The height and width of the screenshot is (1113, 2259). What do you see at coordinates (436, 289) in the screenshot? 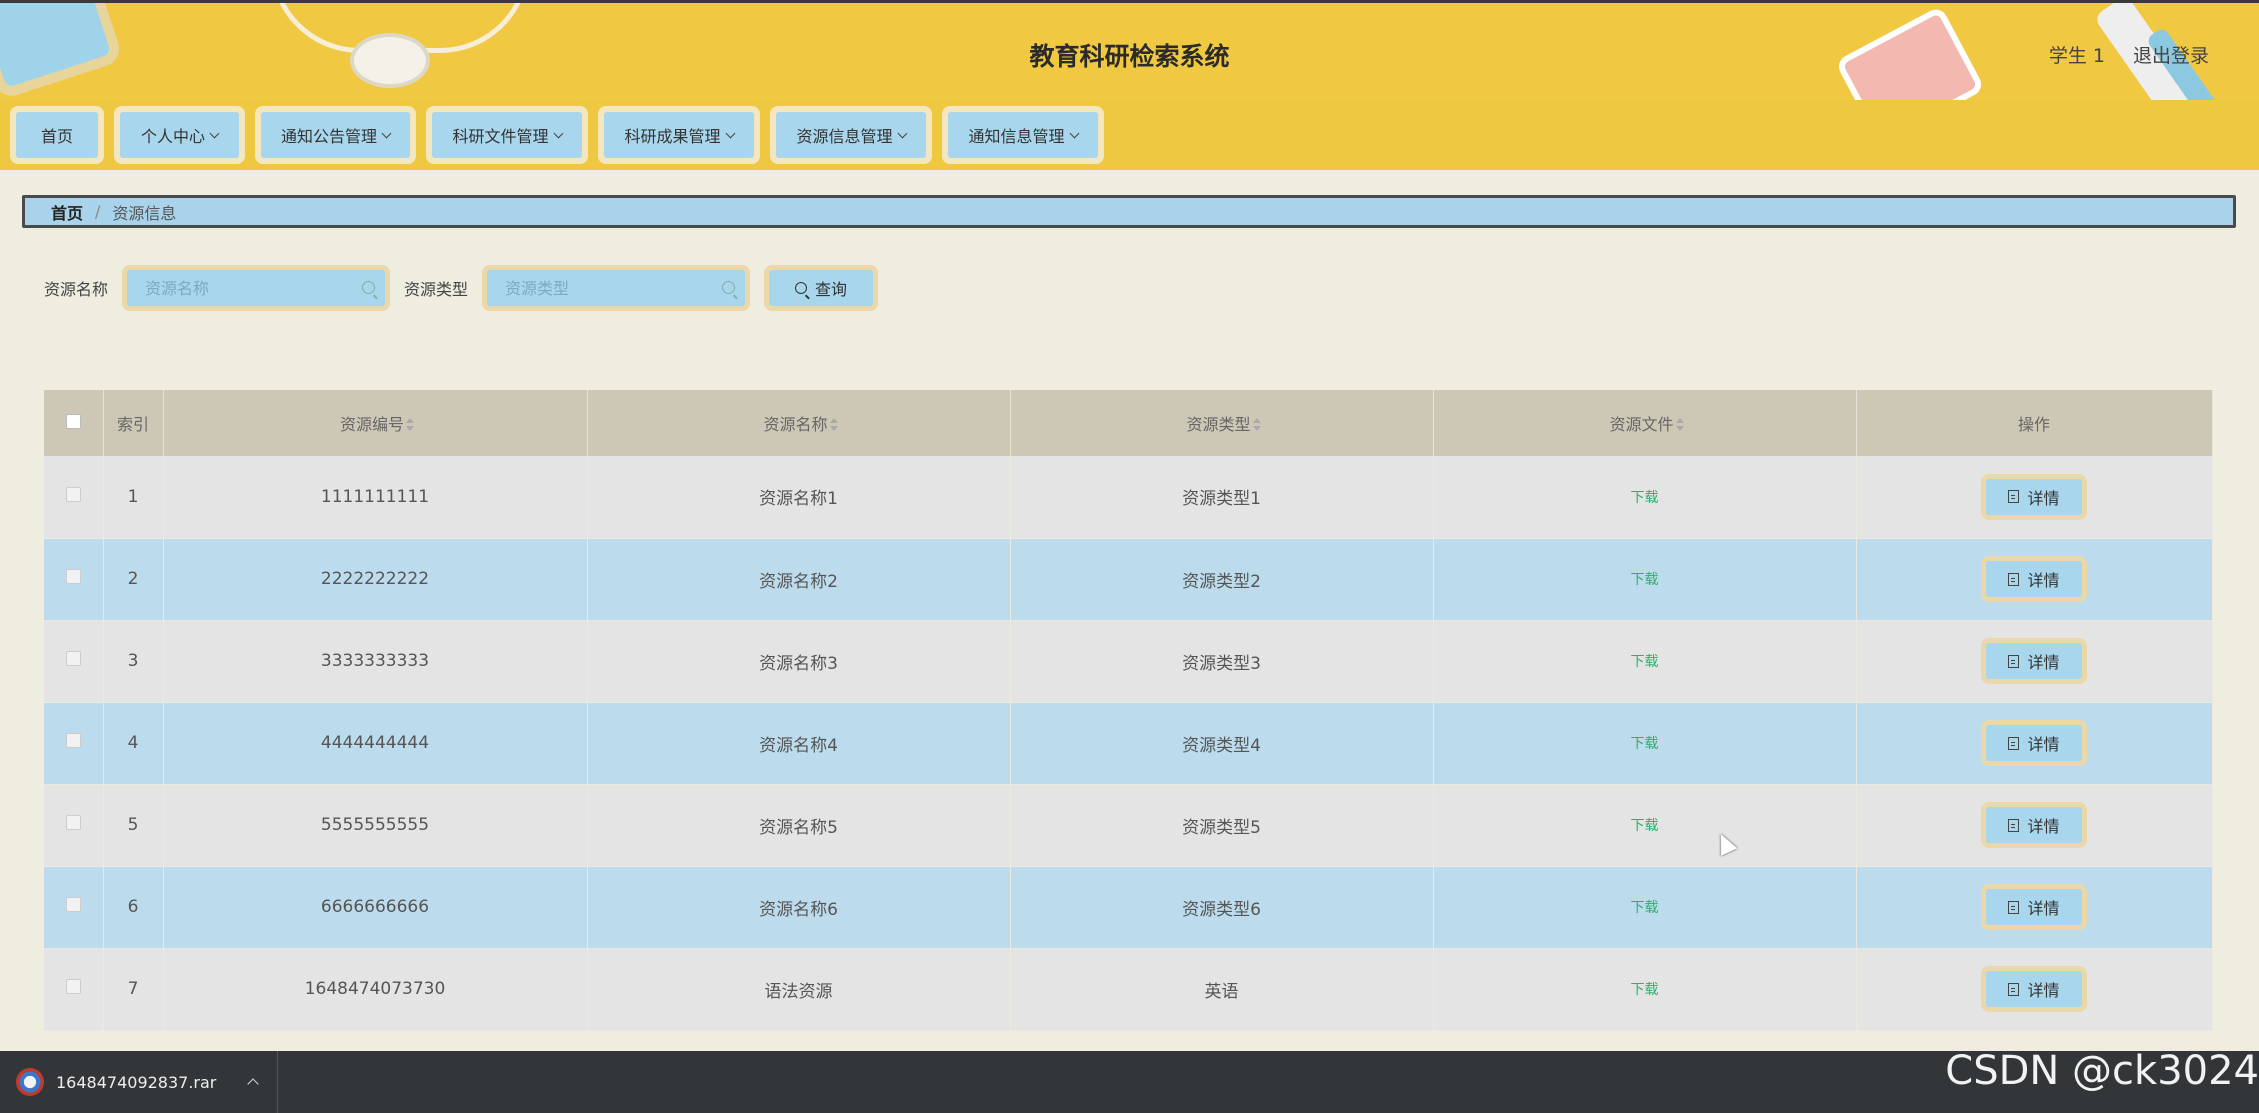
I see `resource-type-label: 资源类型` at bounding box center [436, 289].